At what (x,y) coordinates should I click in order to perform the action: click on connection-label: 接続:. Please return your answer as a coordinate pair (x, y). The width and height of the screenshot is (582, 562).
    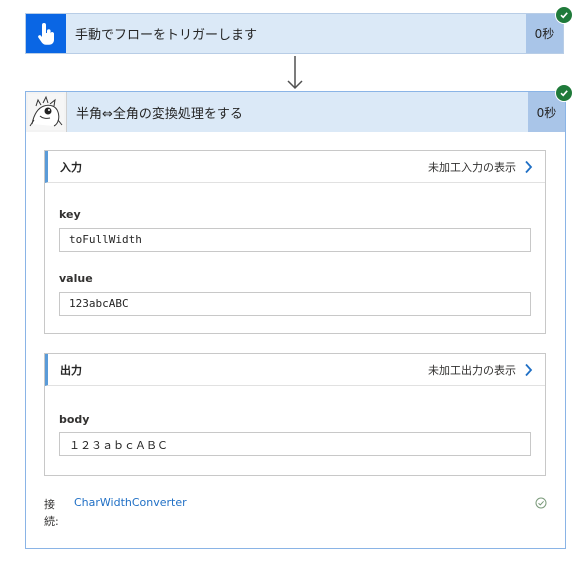
    Looking at the image, I should click on (51, 513).